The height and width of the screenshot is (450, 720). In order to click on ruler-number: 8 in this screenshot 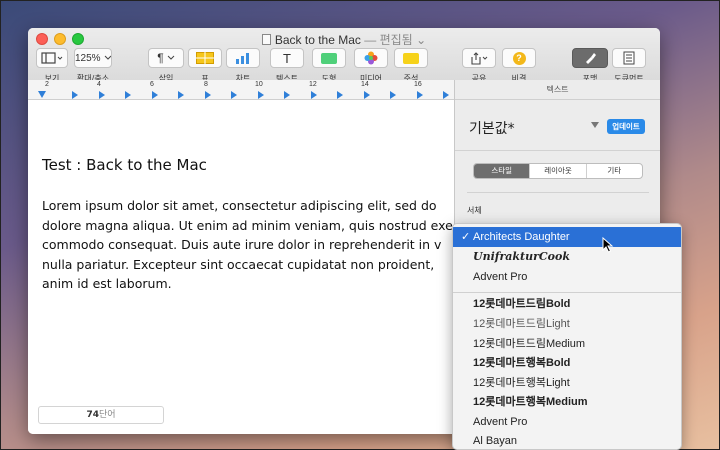, I will do `click(206, 84)`.